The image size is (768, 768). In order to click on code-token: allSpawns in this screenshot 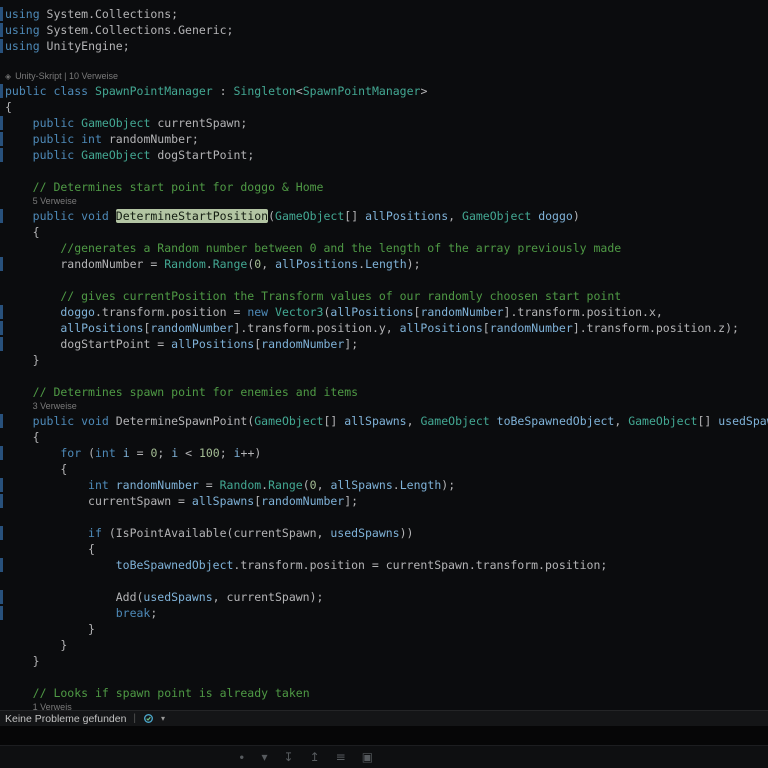, I will do `click(375, 421)`.